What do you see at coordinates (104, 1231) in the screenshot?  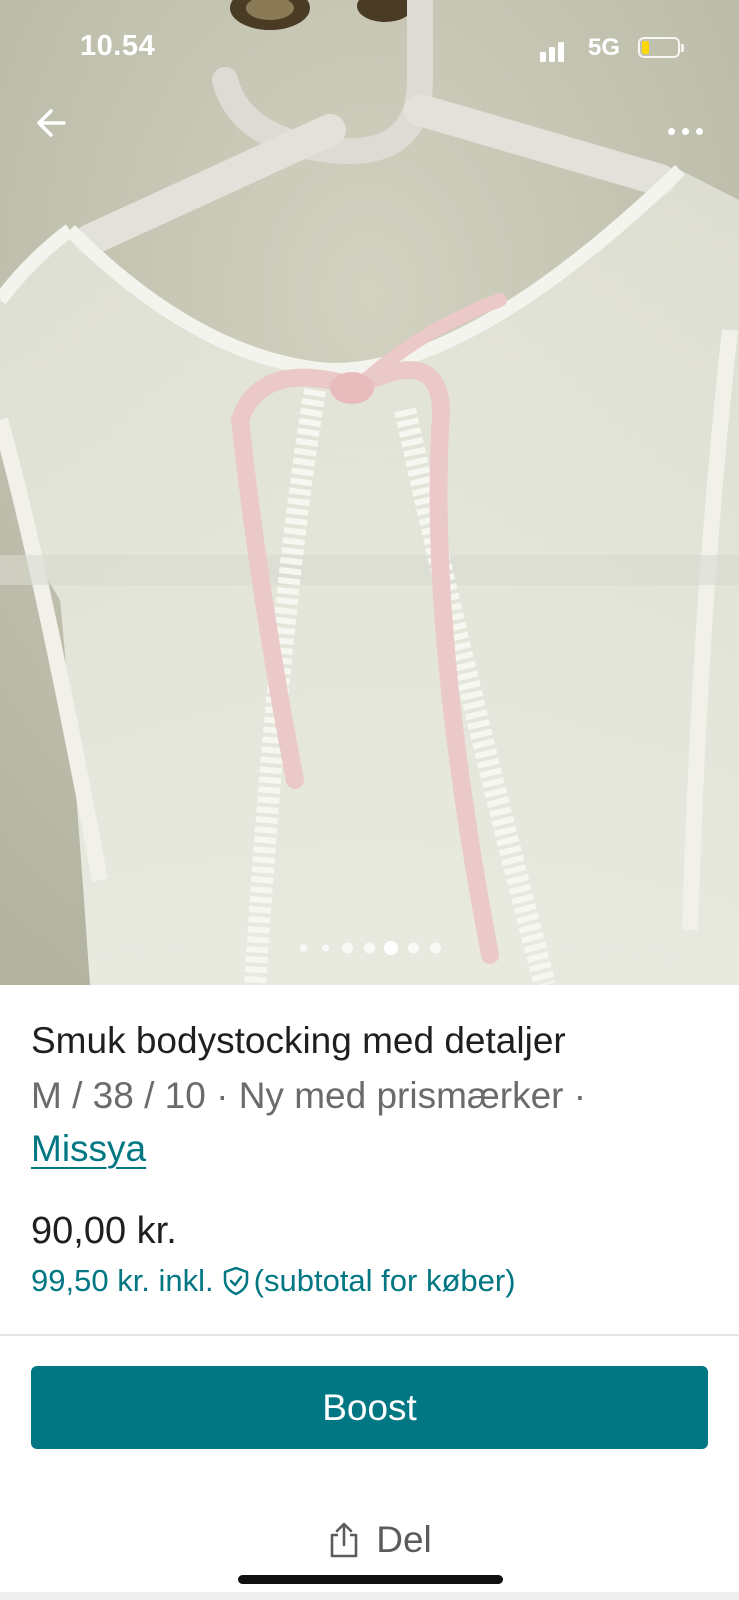 I see `listing-price: 90,00 kr.` at bounding box center [104, 1231].